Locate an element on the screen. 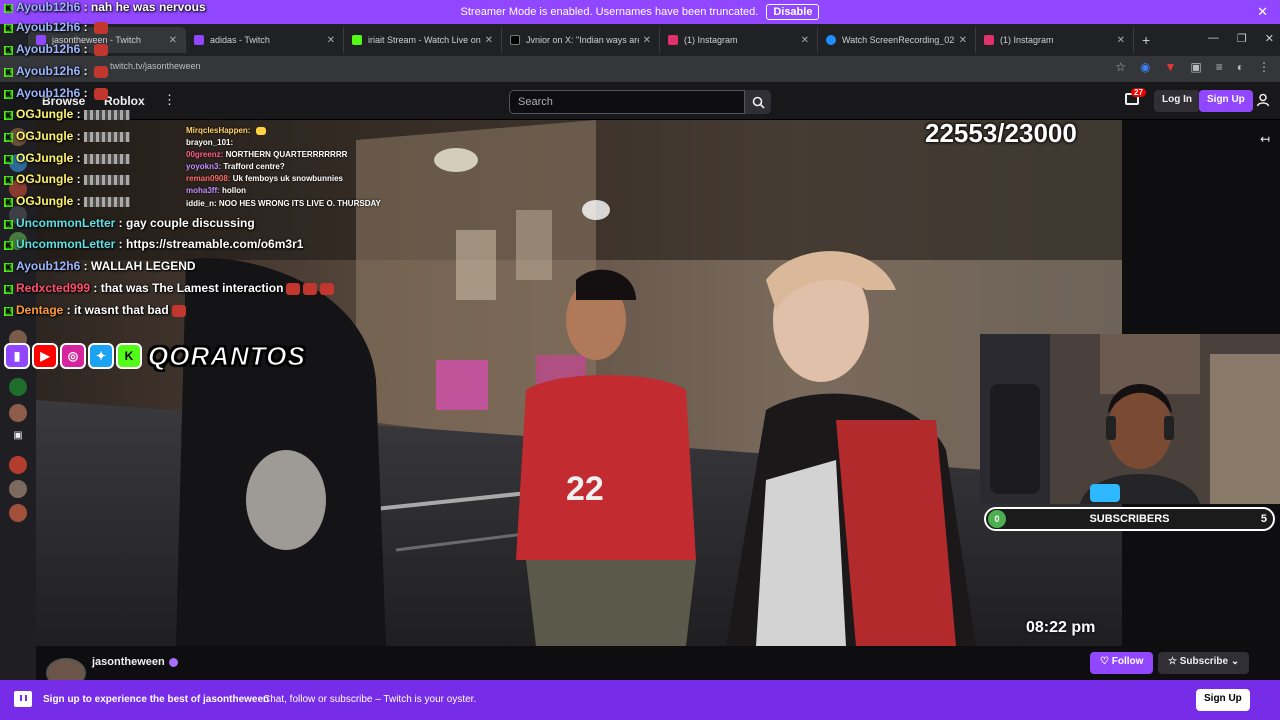 Image resolution: width=1280 pixels, height=720 pixels. disable-streamer-mode-button: Disable is located at coordinates (793, 12).